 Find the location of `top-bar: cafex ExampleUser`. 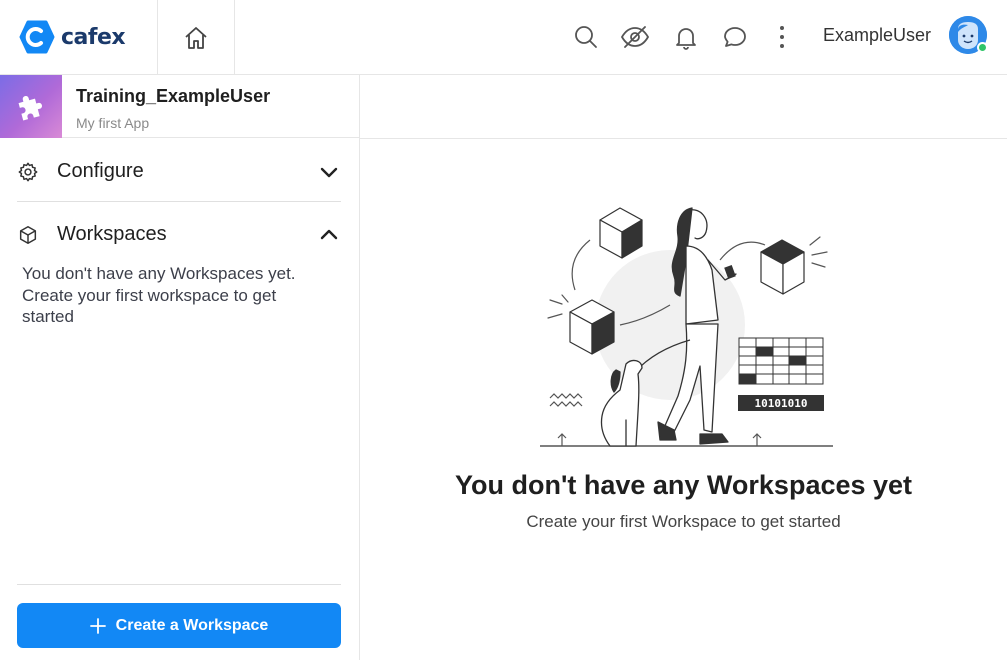

top-bar: cafex ExampleUser is located at coordinates (503, 37).